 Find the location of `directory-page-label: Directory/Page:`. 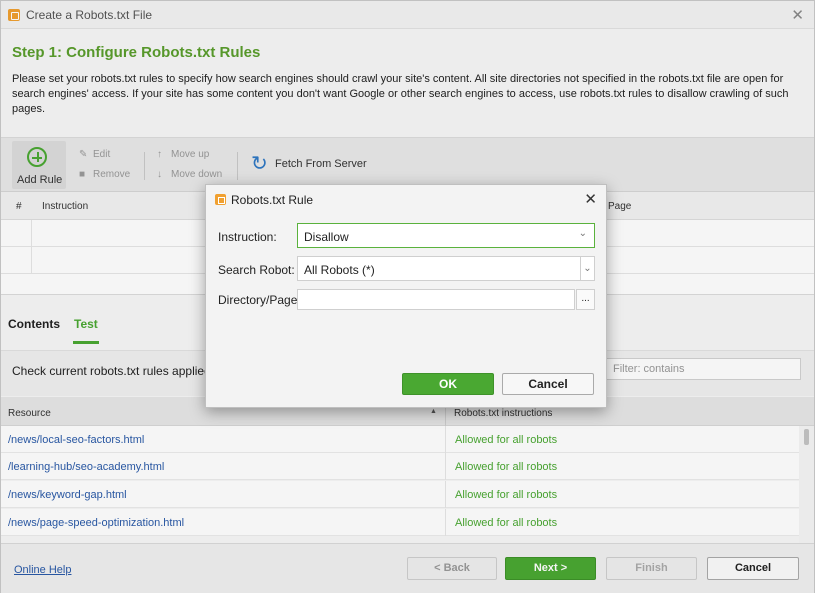

directory-page-label: Directory/Page: is located at coordinates (259, 300).